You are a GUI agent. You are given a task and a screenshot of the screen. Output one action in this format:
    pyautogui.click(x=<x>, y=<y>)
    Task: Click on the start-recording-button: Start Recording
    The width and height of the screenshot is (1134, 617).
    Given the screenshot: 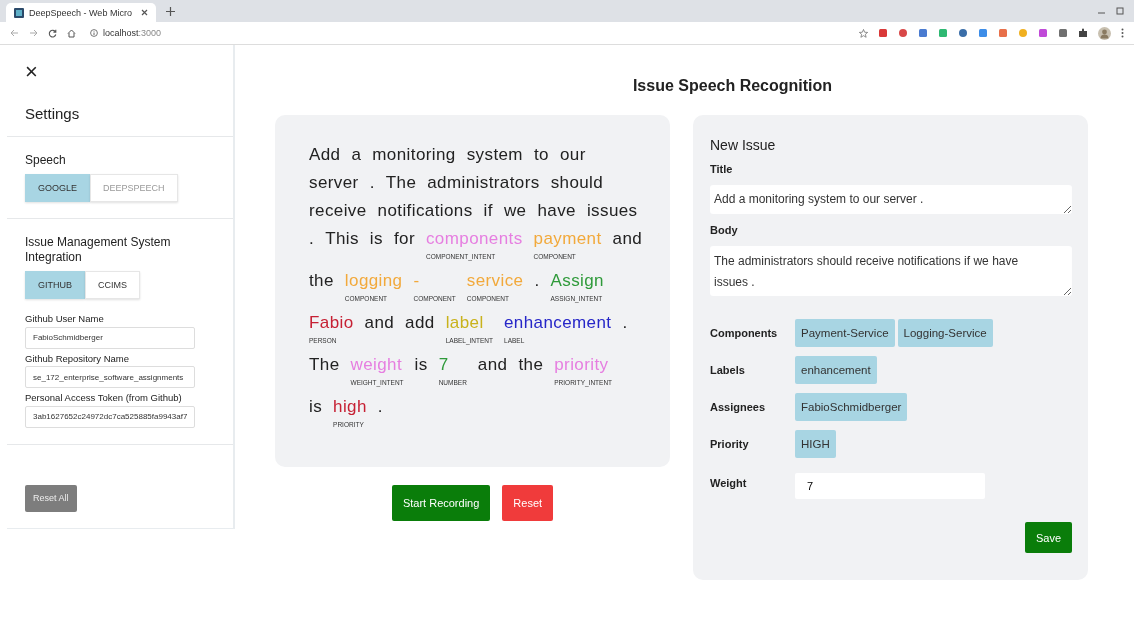 What is the action you would take?
    pyautogui.click(x=441, y=503)
    